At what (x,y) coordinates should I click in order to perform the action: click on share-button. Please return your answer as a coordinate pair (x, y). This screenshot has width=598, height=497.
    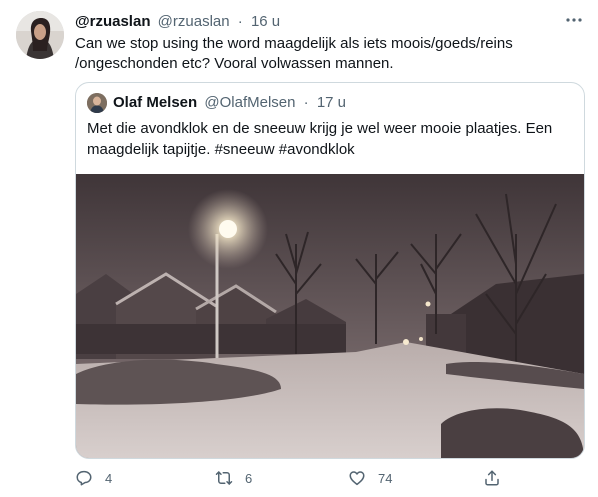
    Looking at the image, I should click on (492, 478).